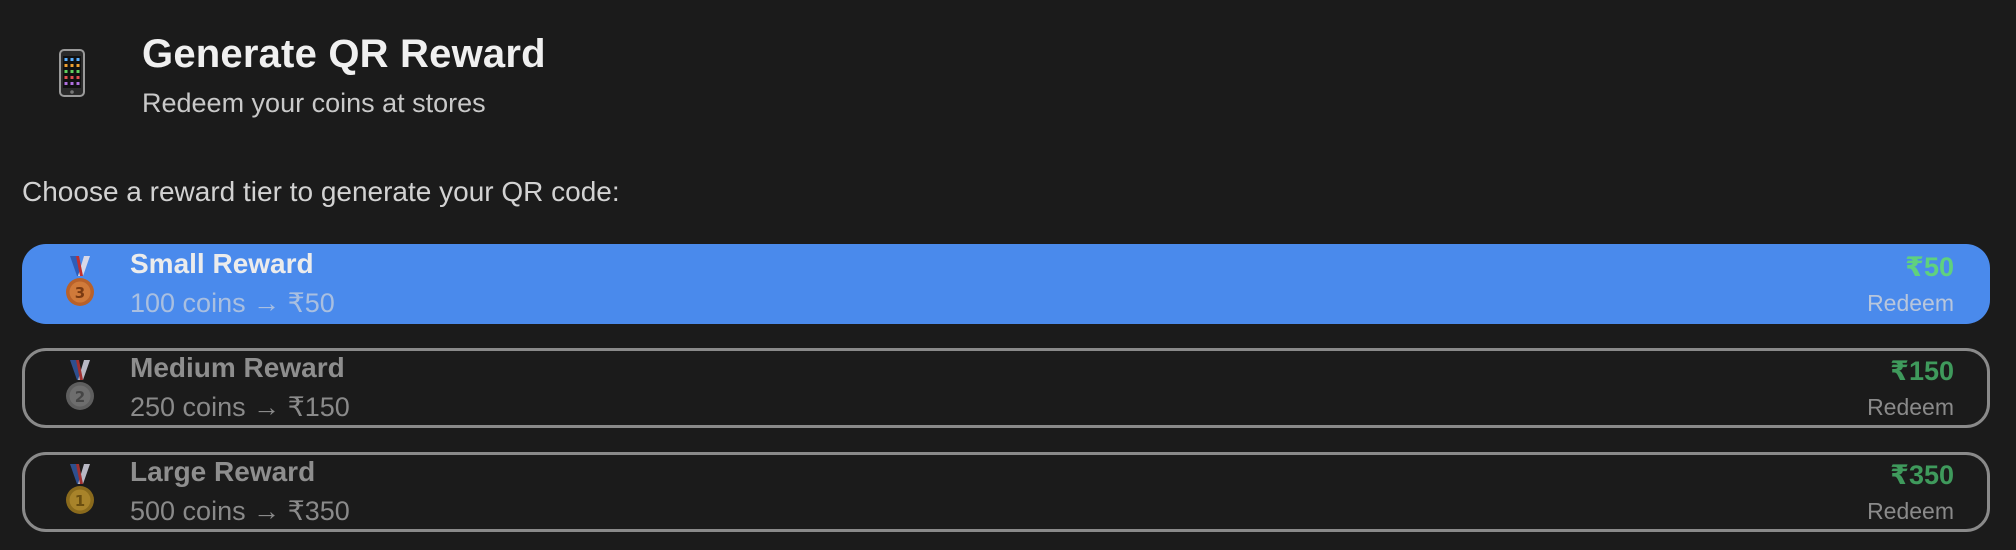  Describe the element at coordinates (80, 397) in the screenshot. I see `svg-text: 2` at that location.